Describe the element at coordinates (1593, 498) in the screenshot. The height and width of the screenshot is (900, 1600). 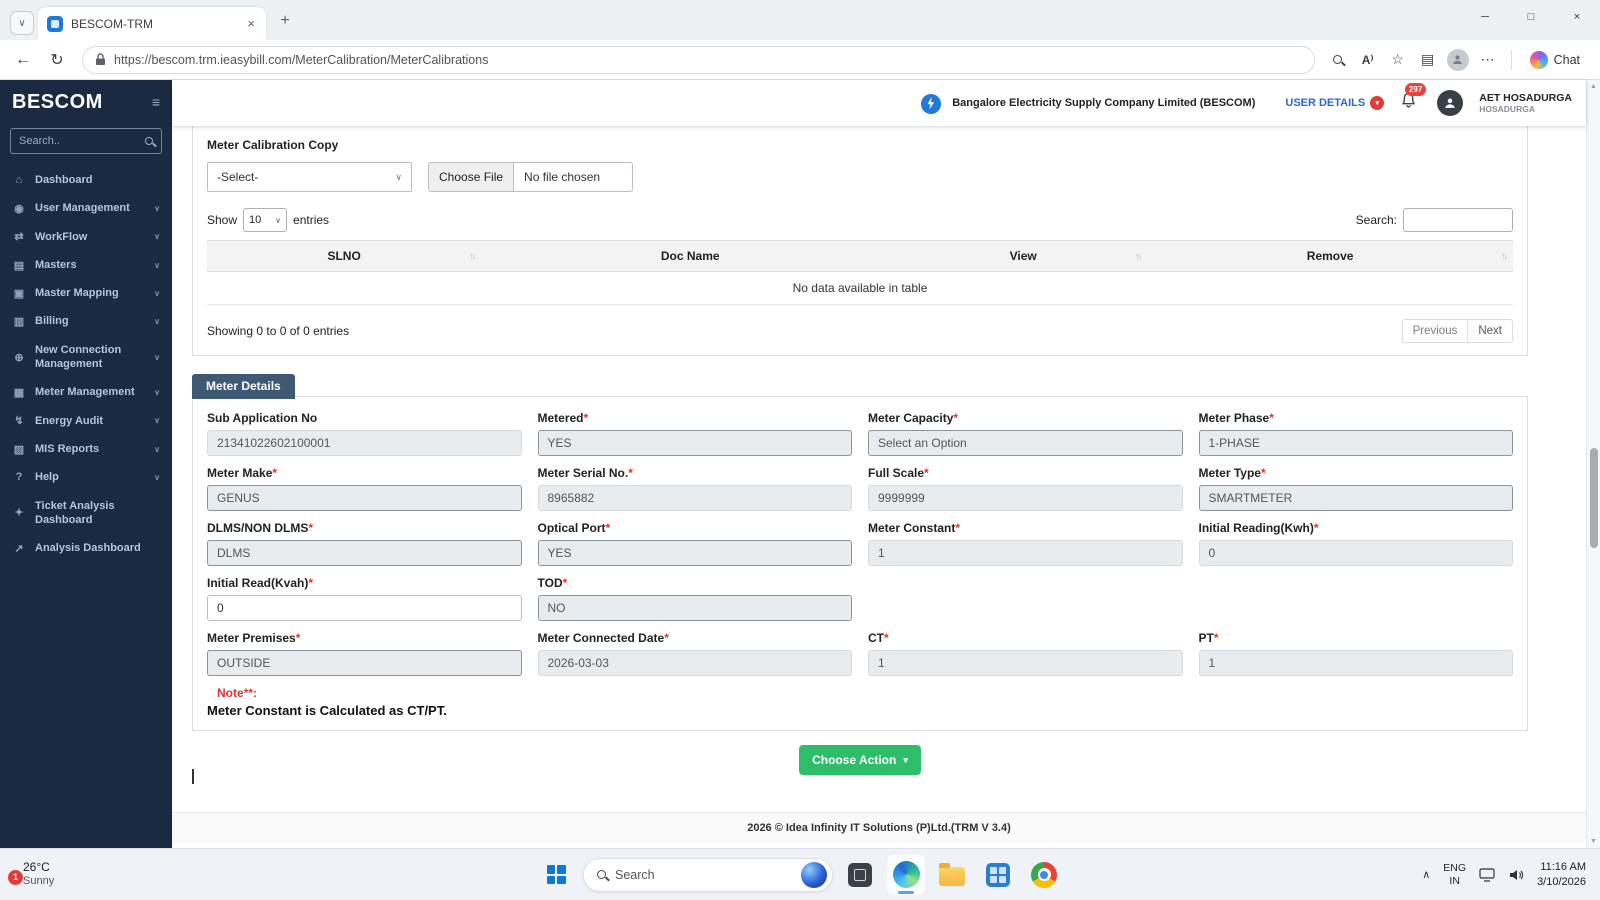
I see `scrollbar-thumb` at that location.